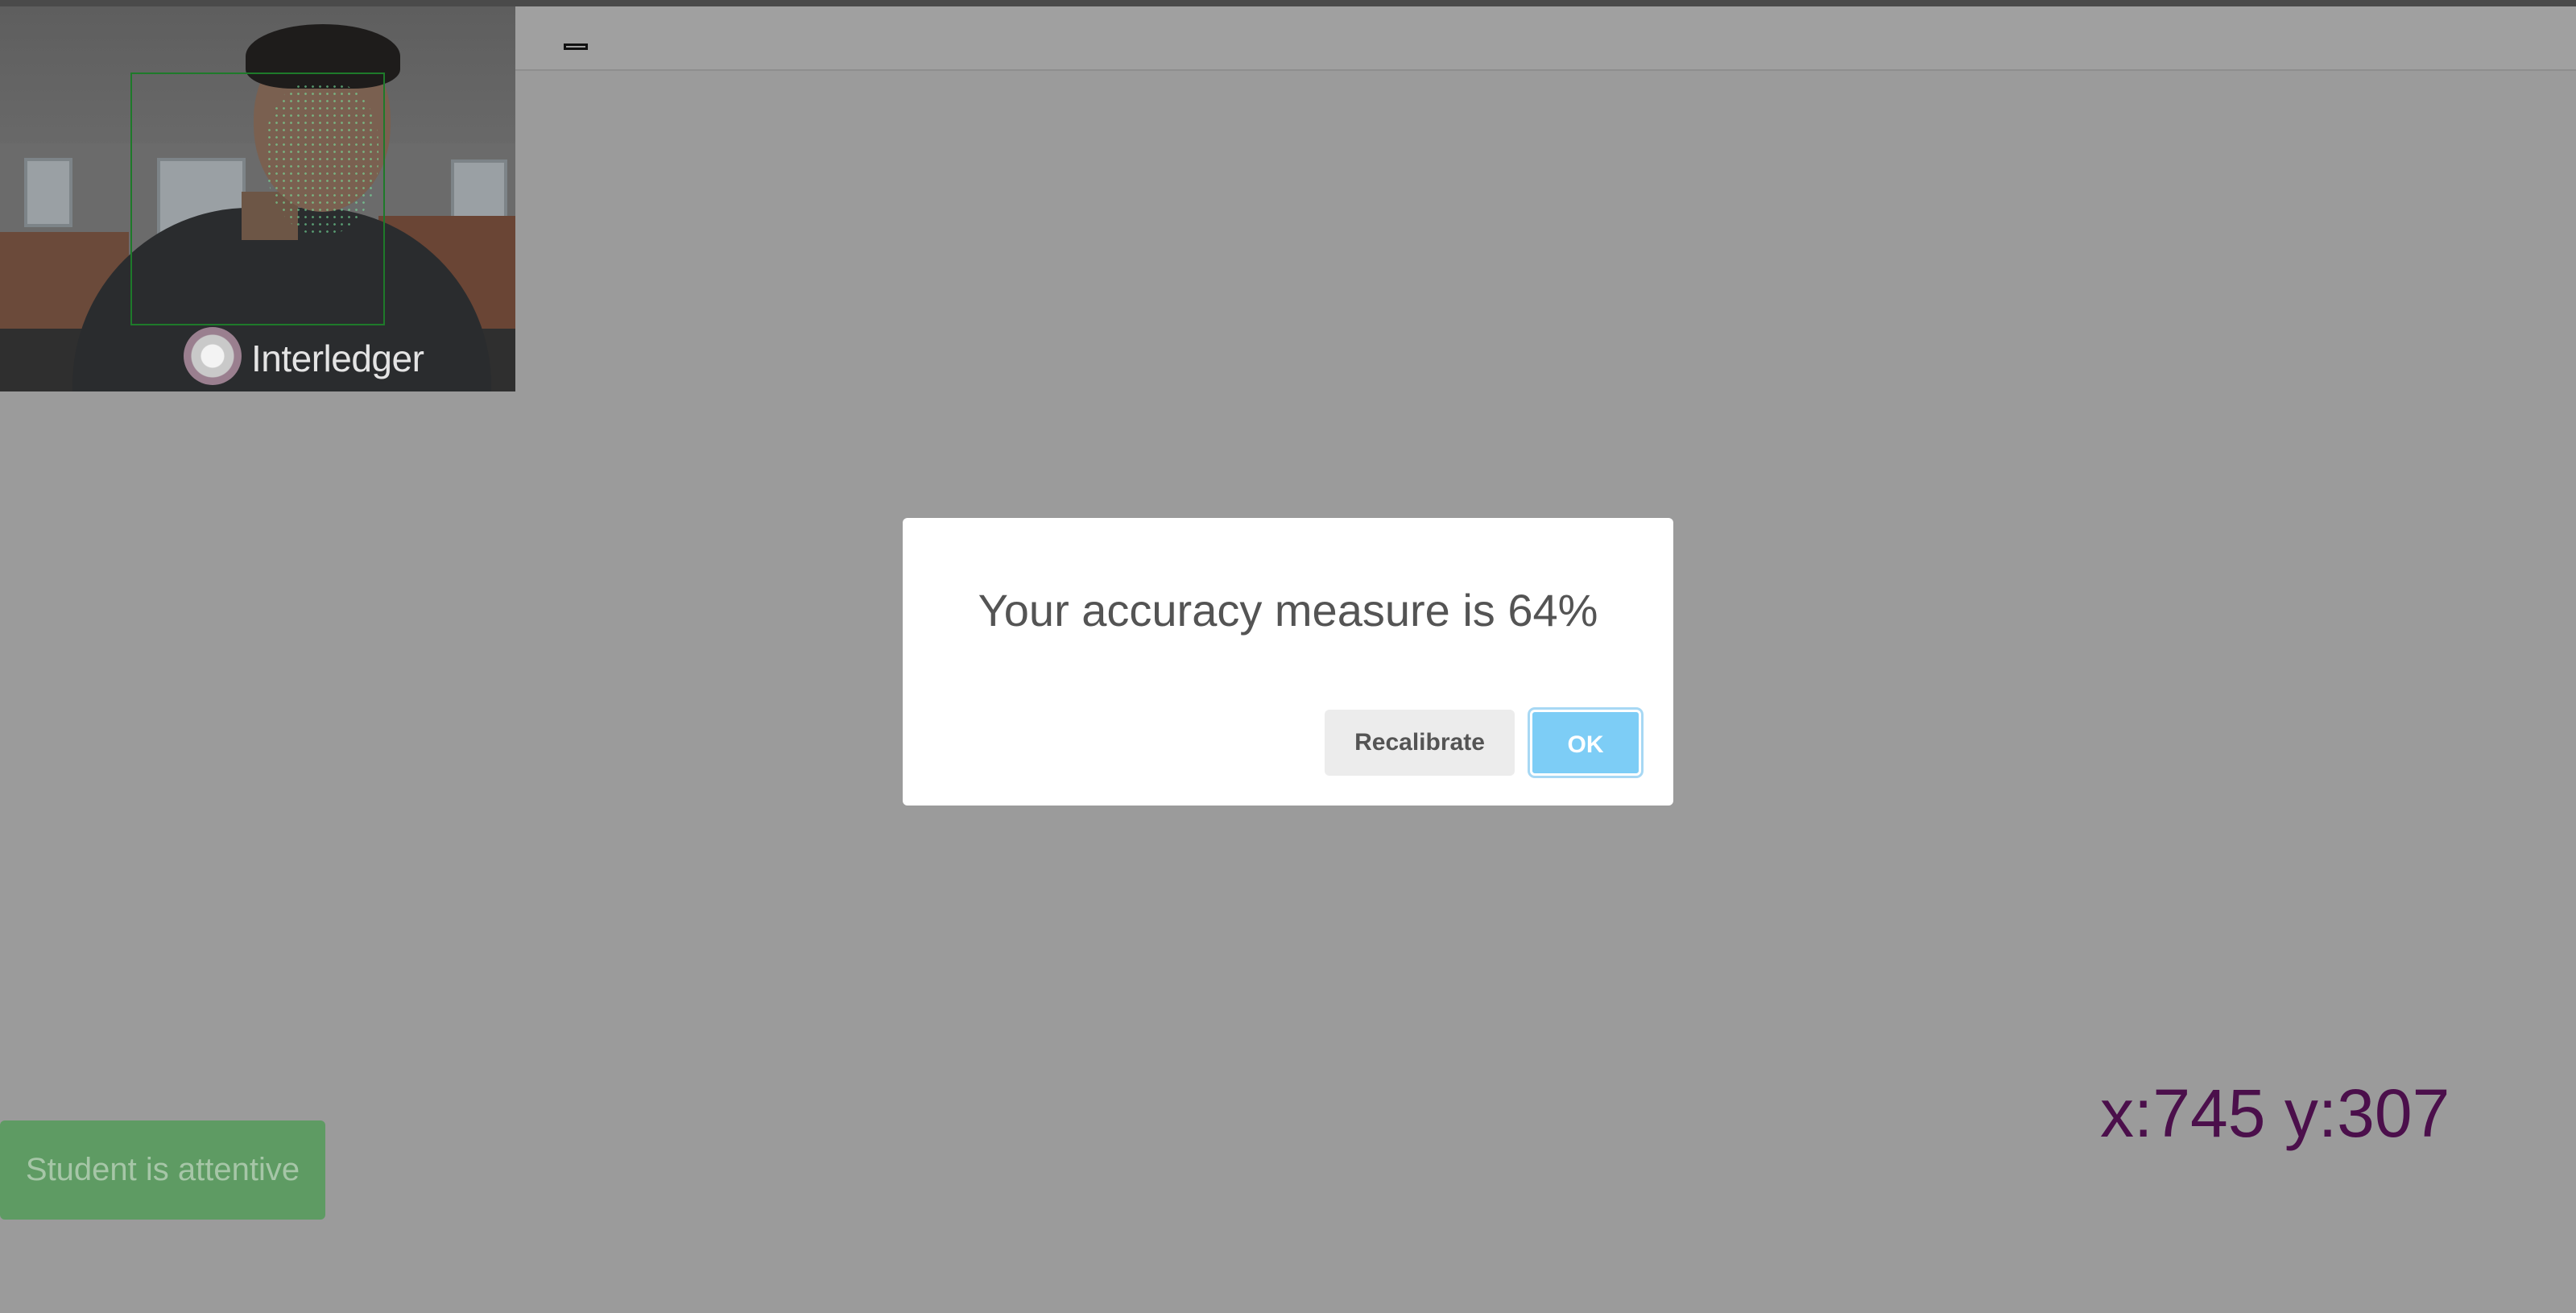 The height and width of the screenshot is (1313, 2576). What do you see at coordinates (576, 46) in the screenshot?
I see `minimize-icon` at bounding box center [576, 46].